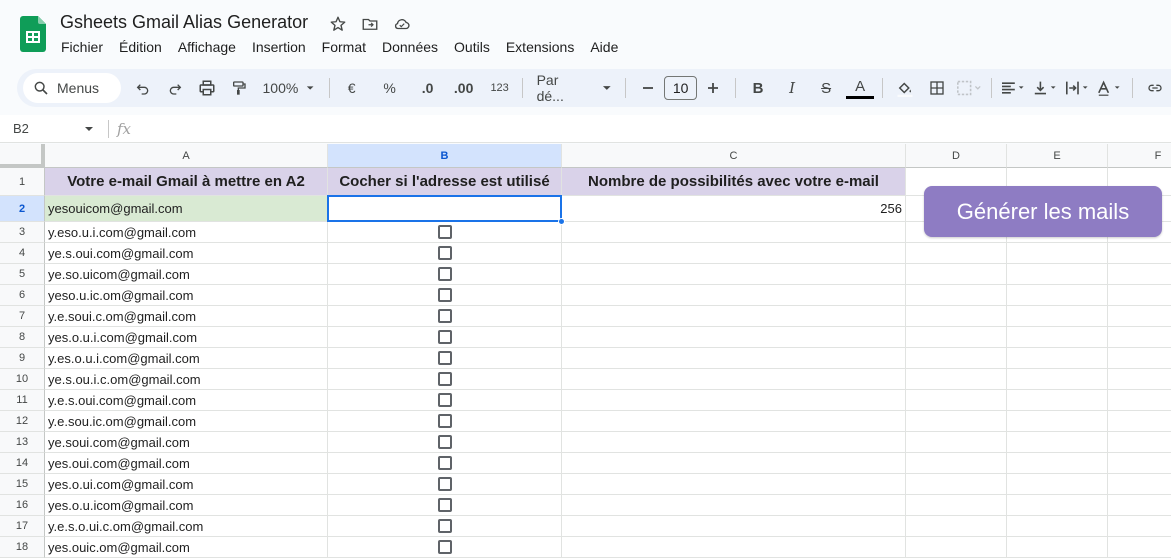 Image resolution: width=1171 pixels, height=560 pixels. Describe the element at coordinates (956, 156) in the screenshot. I see `column-header-d: D` at that location.